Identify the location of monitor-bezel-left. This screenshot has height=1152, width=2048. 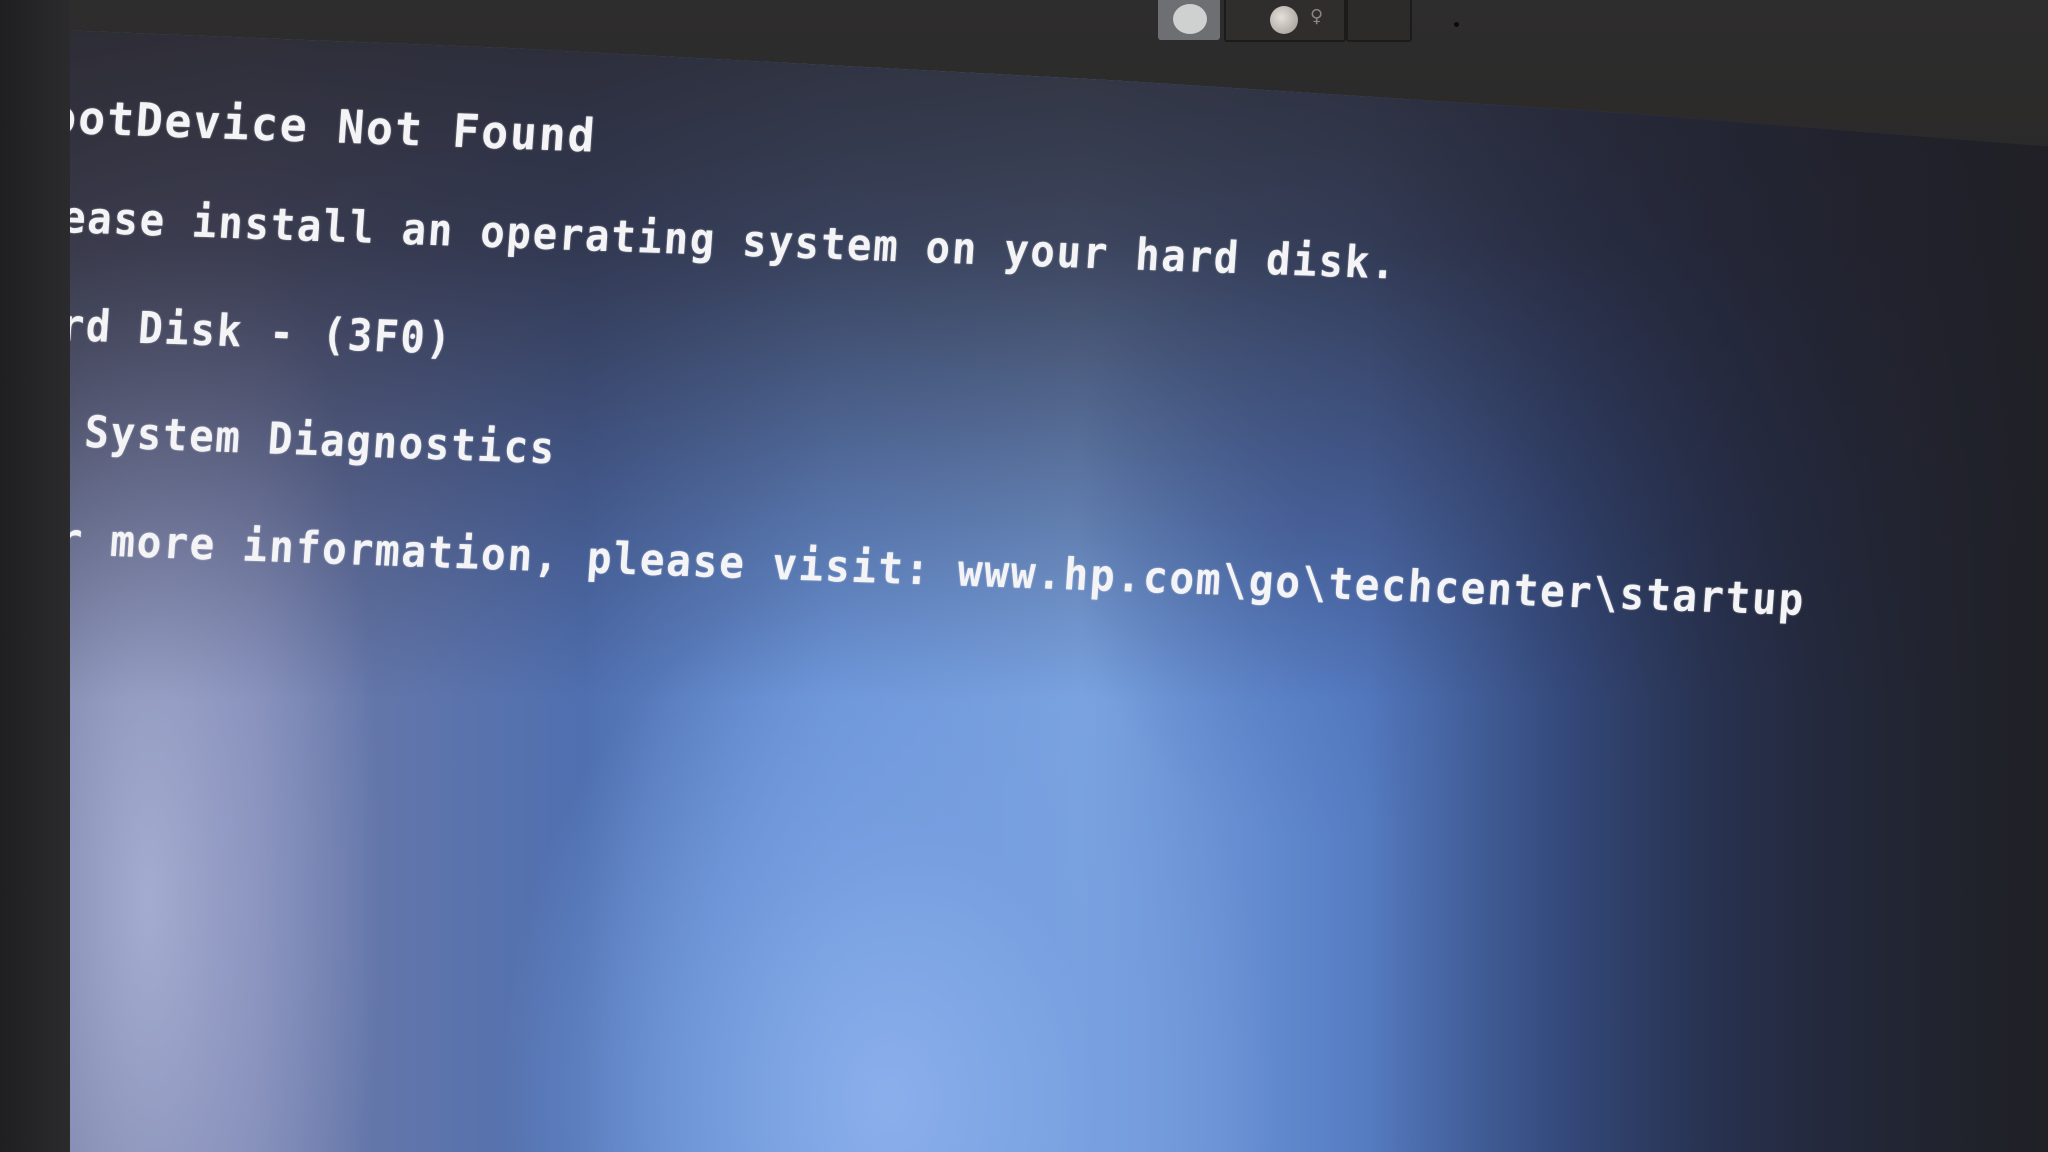
(35, 576).